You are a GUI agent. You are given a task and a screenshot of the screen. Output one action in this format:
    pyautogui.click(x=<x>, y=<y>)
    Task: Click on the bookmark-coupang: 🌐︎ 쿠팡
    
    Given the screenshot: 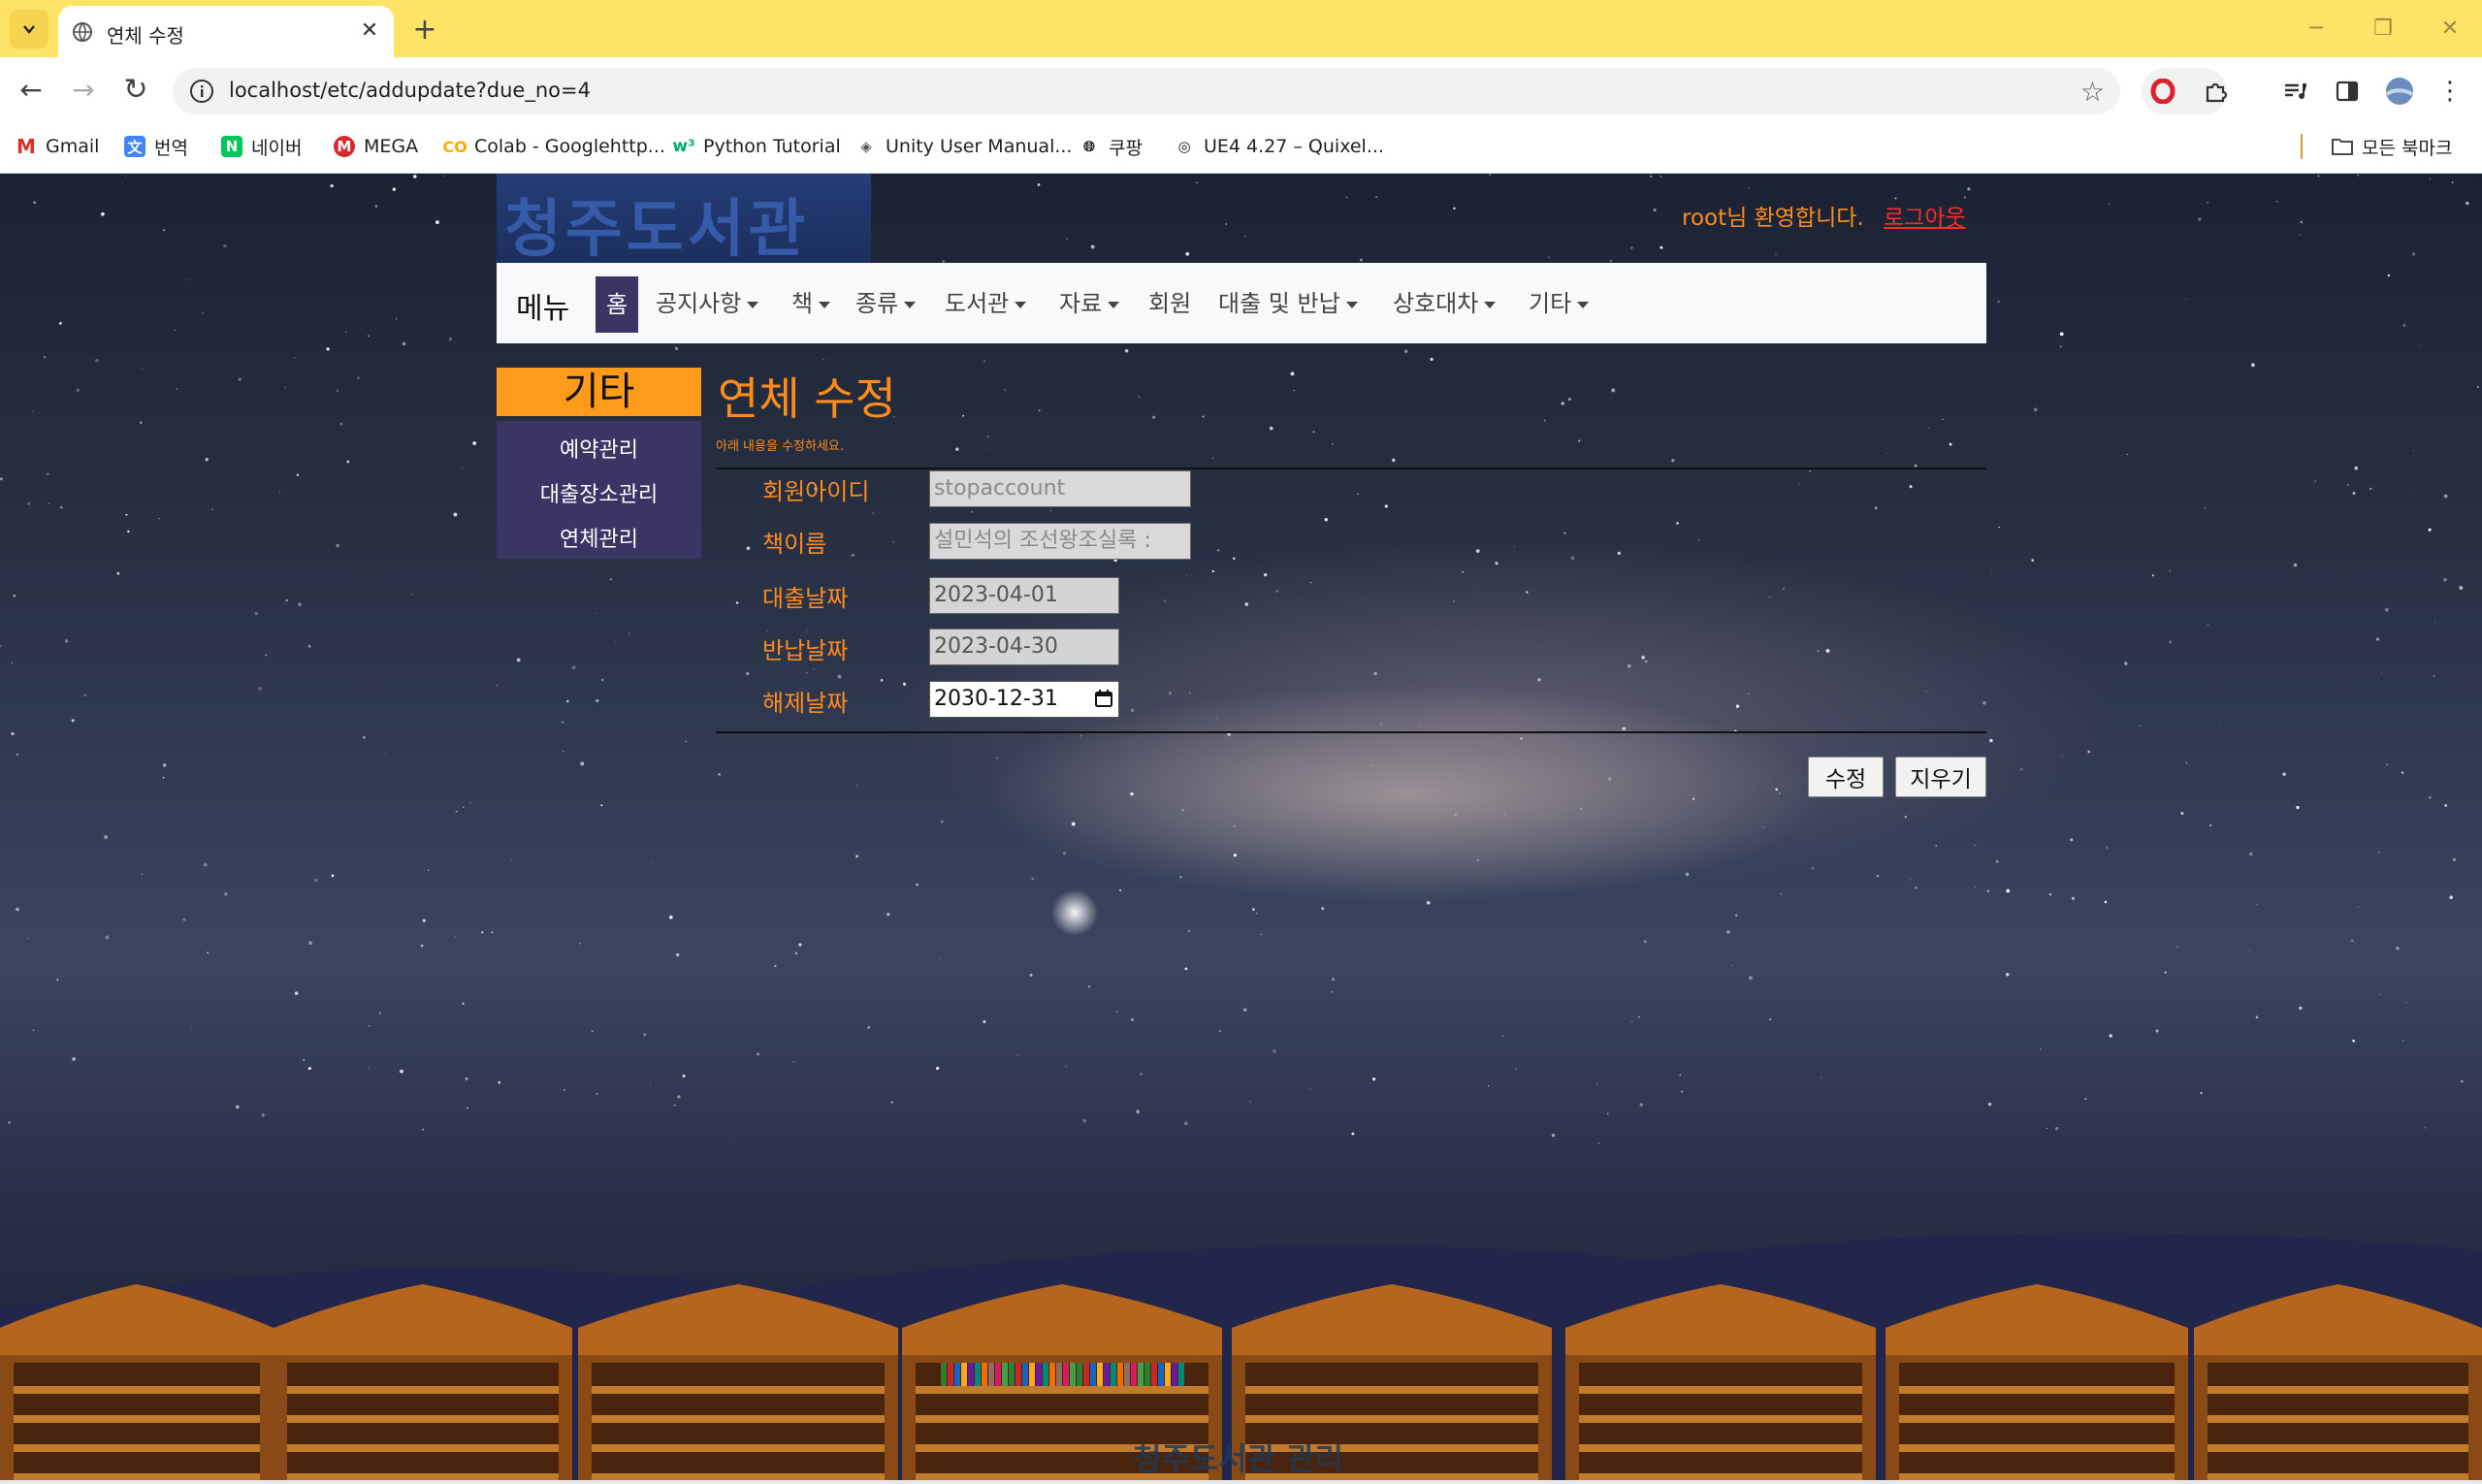 What is the action you would take?
    pyautogui.click(x=1111, y=146)
    